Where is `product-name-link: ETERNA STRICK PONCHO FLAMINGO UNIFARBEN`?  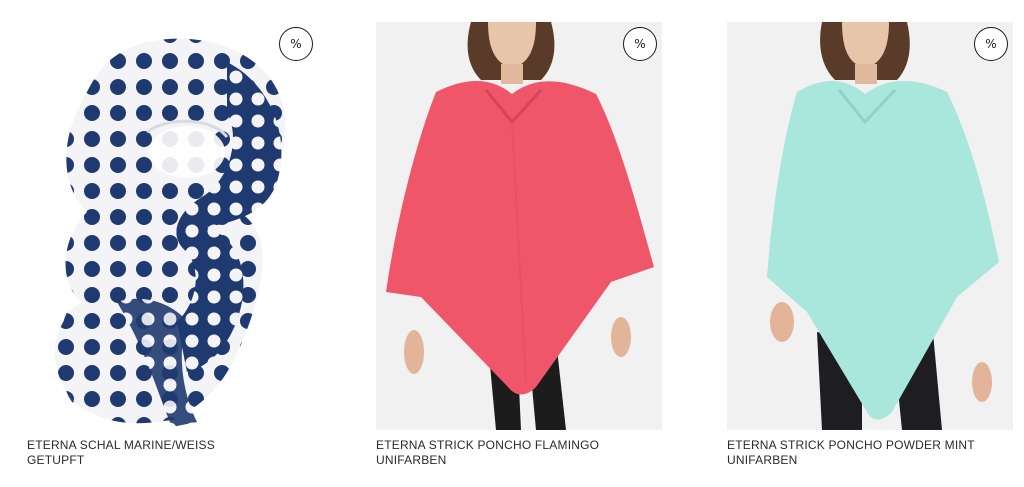
product-name-link: ETERNA STRICK PONCHO FLAMINGO UNIFARBEN is located at coordinates (526, 453).